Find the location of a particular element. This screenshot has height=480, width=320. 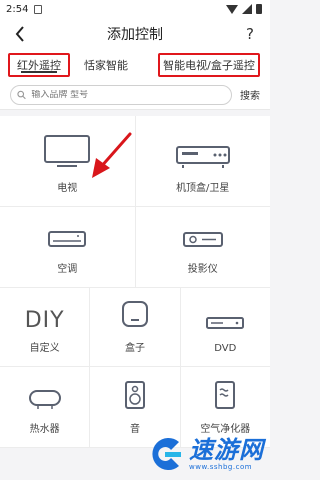

device-stb: 机顶盒/卫星 is located at coordinates (203, 161).